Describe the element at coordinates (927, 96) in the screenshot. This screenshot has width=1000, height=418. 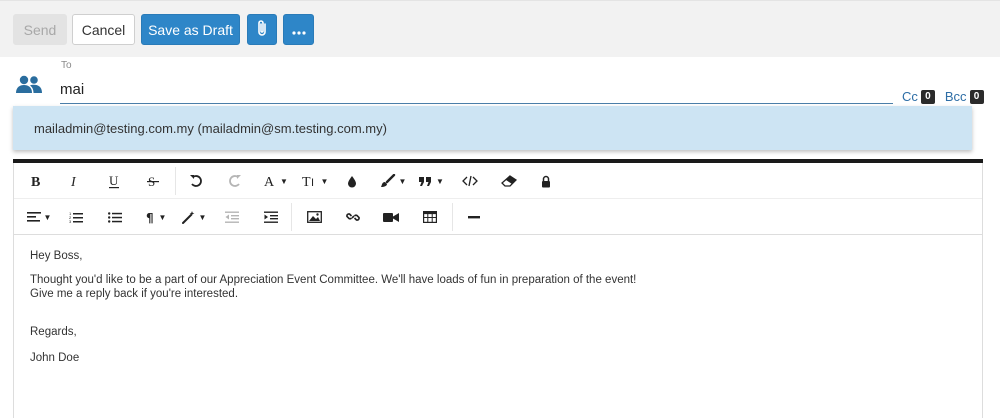
I see `cc-count-badge: 0` at that location.